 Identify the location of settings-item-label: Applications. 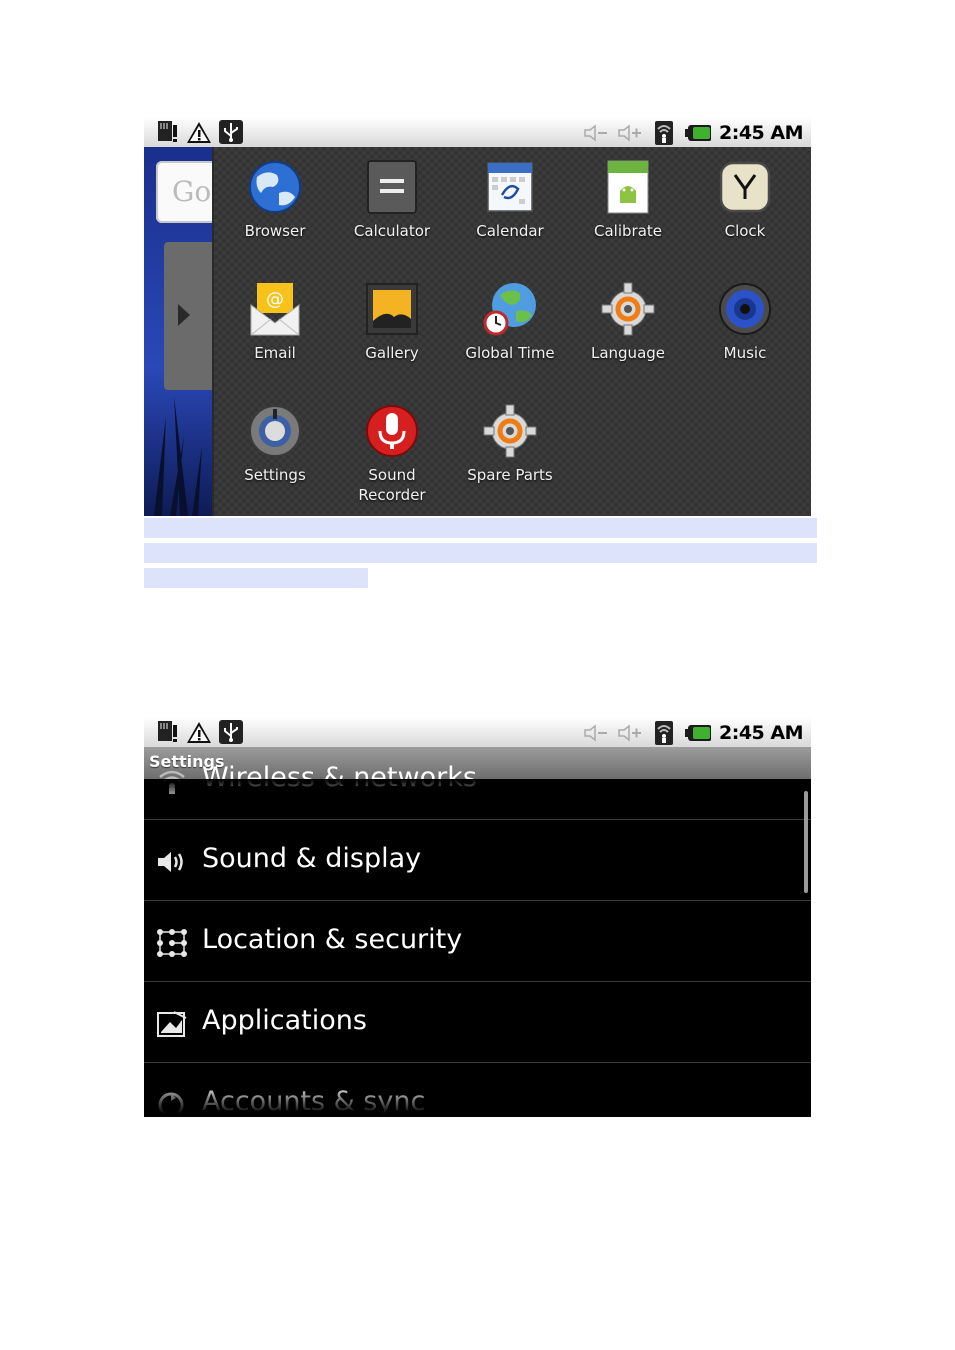
(284, 1020).